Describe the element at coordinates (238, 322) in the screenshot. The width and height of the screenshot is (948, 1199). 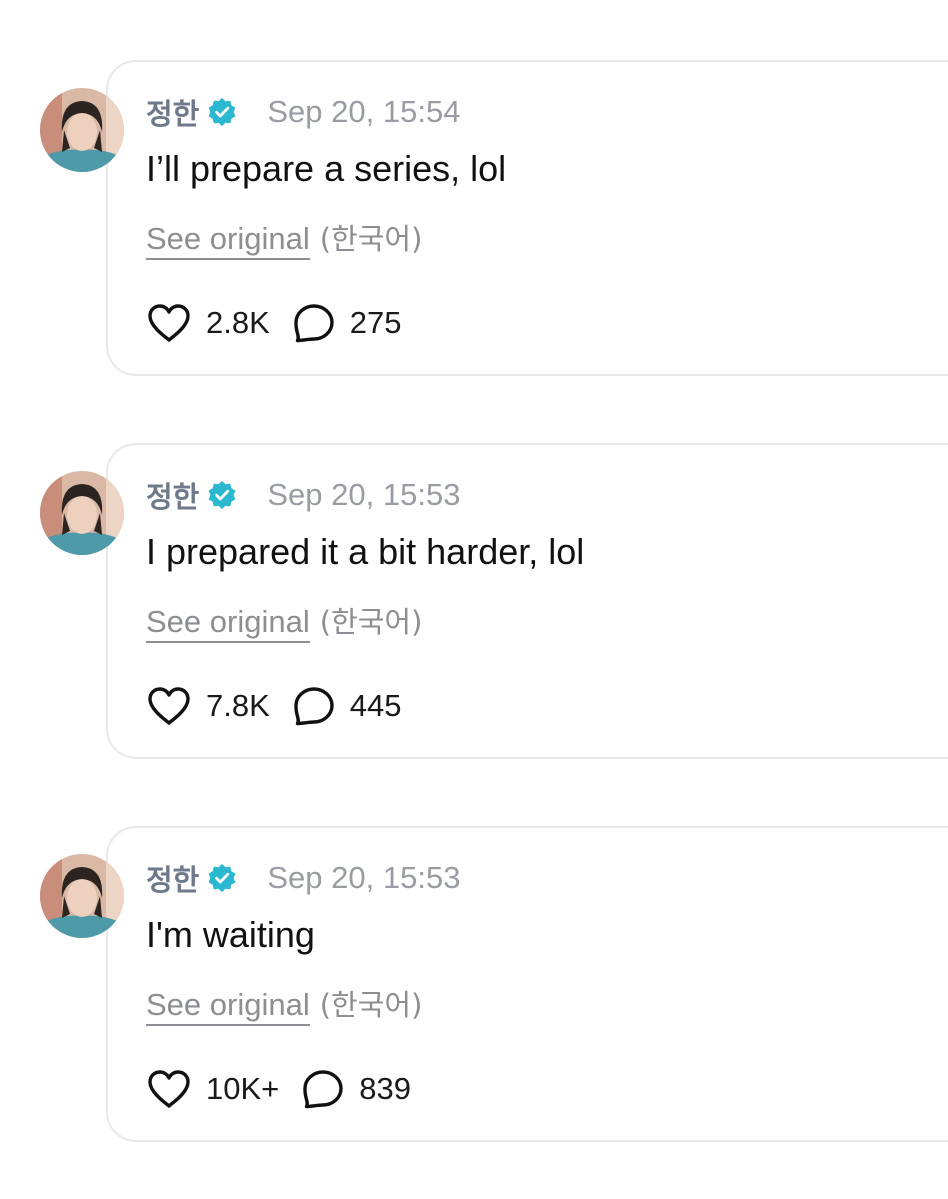
I see `like-count: 2.8K` at that location.